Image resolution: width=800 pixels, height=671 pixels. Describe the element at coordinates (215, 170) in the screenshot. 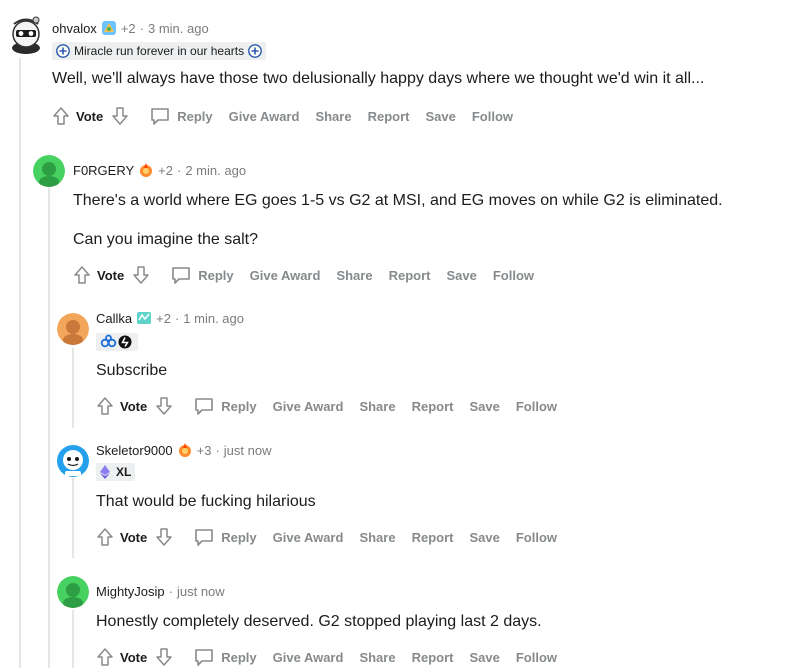

I see `timestamp: 2 min. ago` at that location.